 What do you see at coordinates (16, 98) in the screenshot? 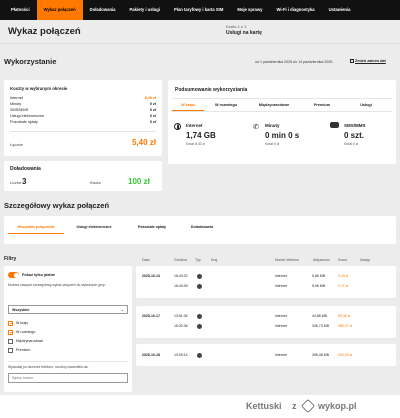
I see `cost-label: Internet` at bounding box center [16, 98].